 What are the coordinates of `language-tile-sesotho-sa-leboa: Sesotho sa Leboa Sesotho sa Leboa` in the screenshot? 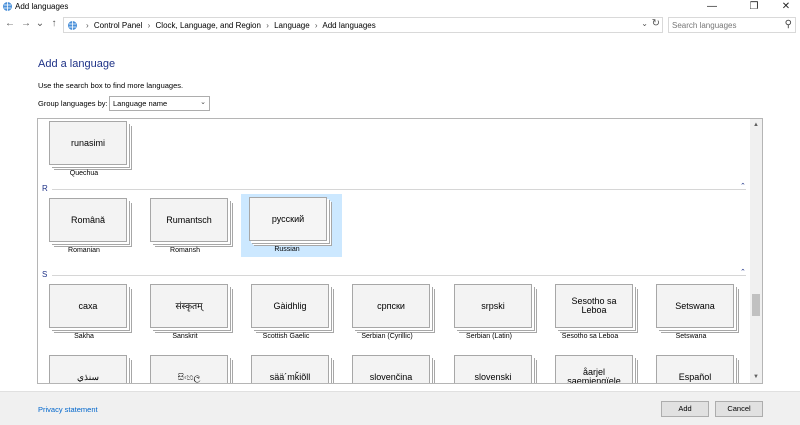 It's located at (597, 312).